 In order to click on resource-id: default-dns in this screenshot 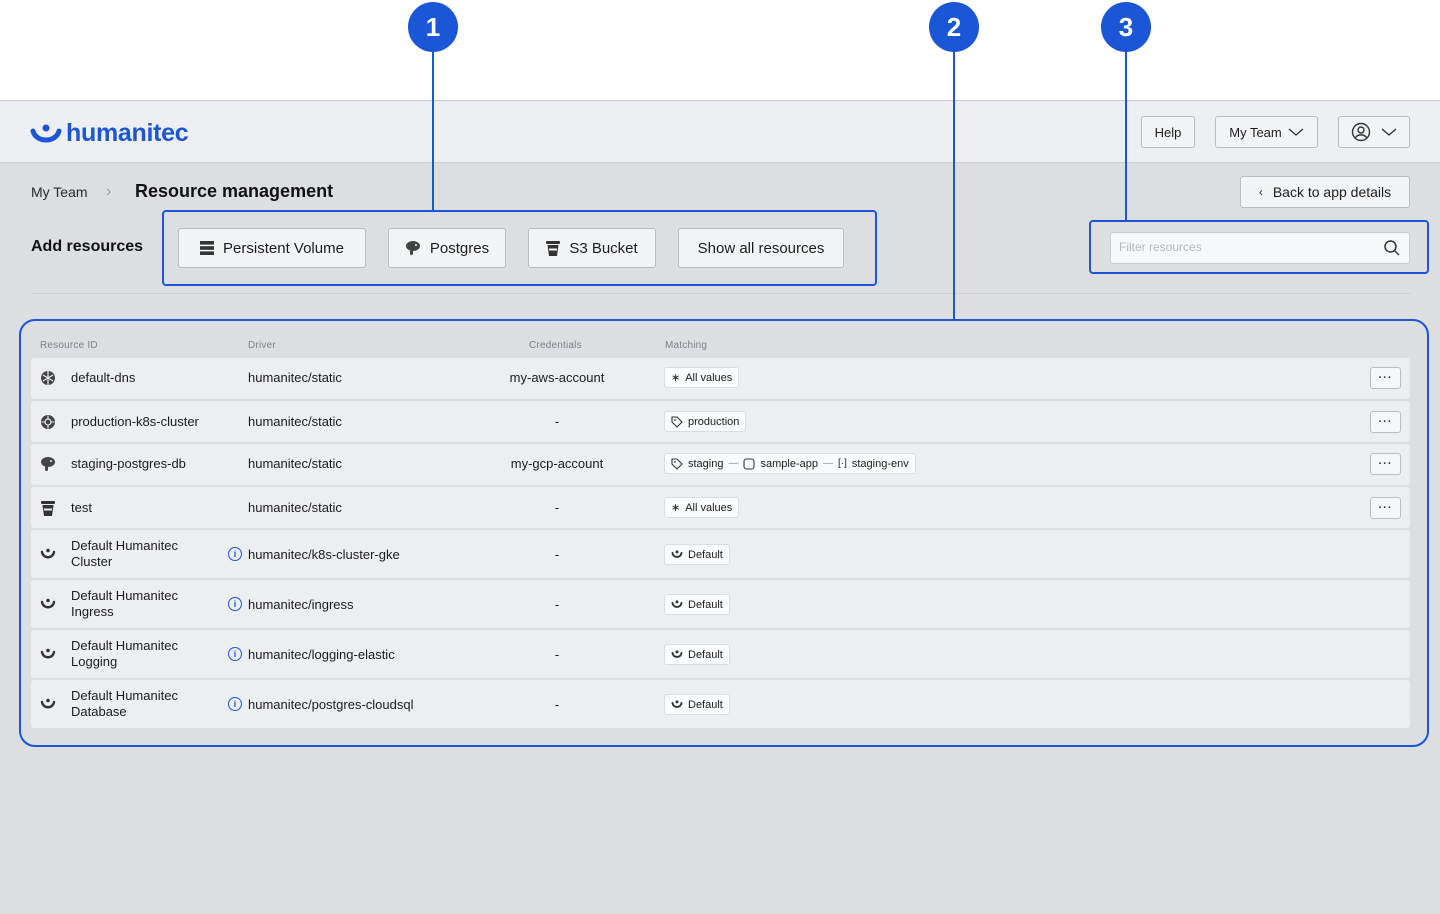, I will do `click(103, 378)`.